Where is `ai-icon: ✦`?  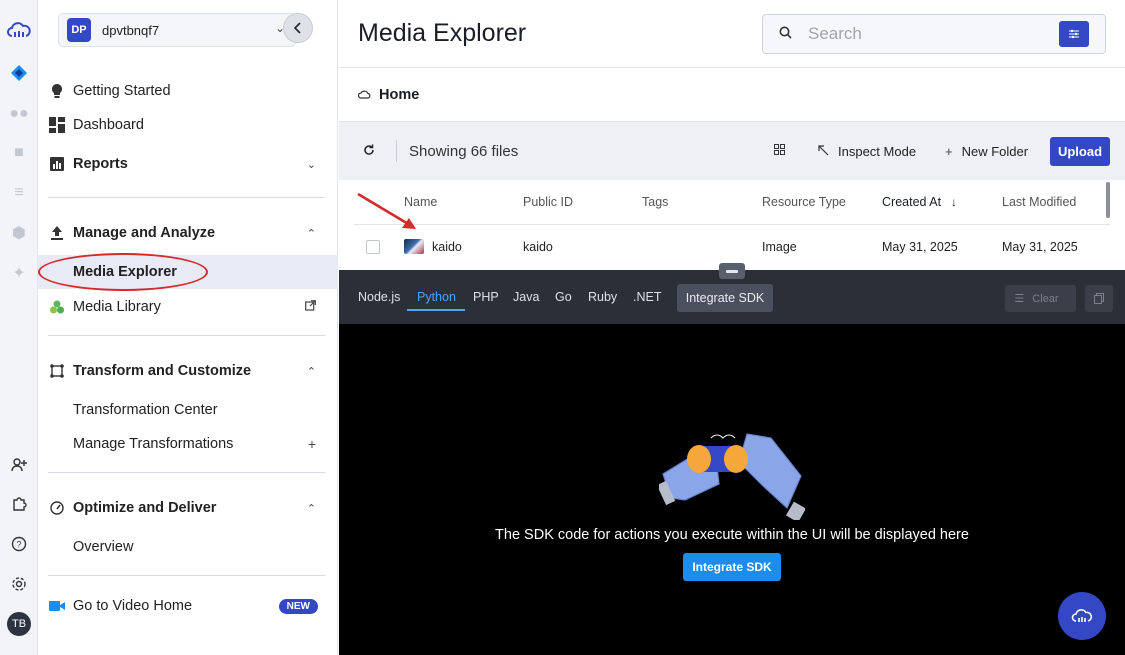 ai-icon: ✦ is located at coordinates (19, 273).